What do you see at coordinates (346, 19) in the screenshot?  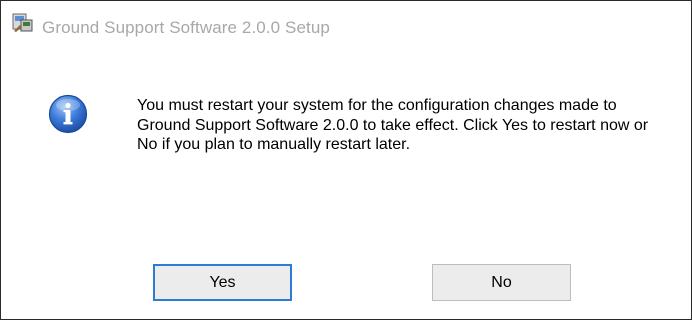 I see `title-bar: Ground Support Software 2.0.0 Setup` at bounding box center [346, 19].